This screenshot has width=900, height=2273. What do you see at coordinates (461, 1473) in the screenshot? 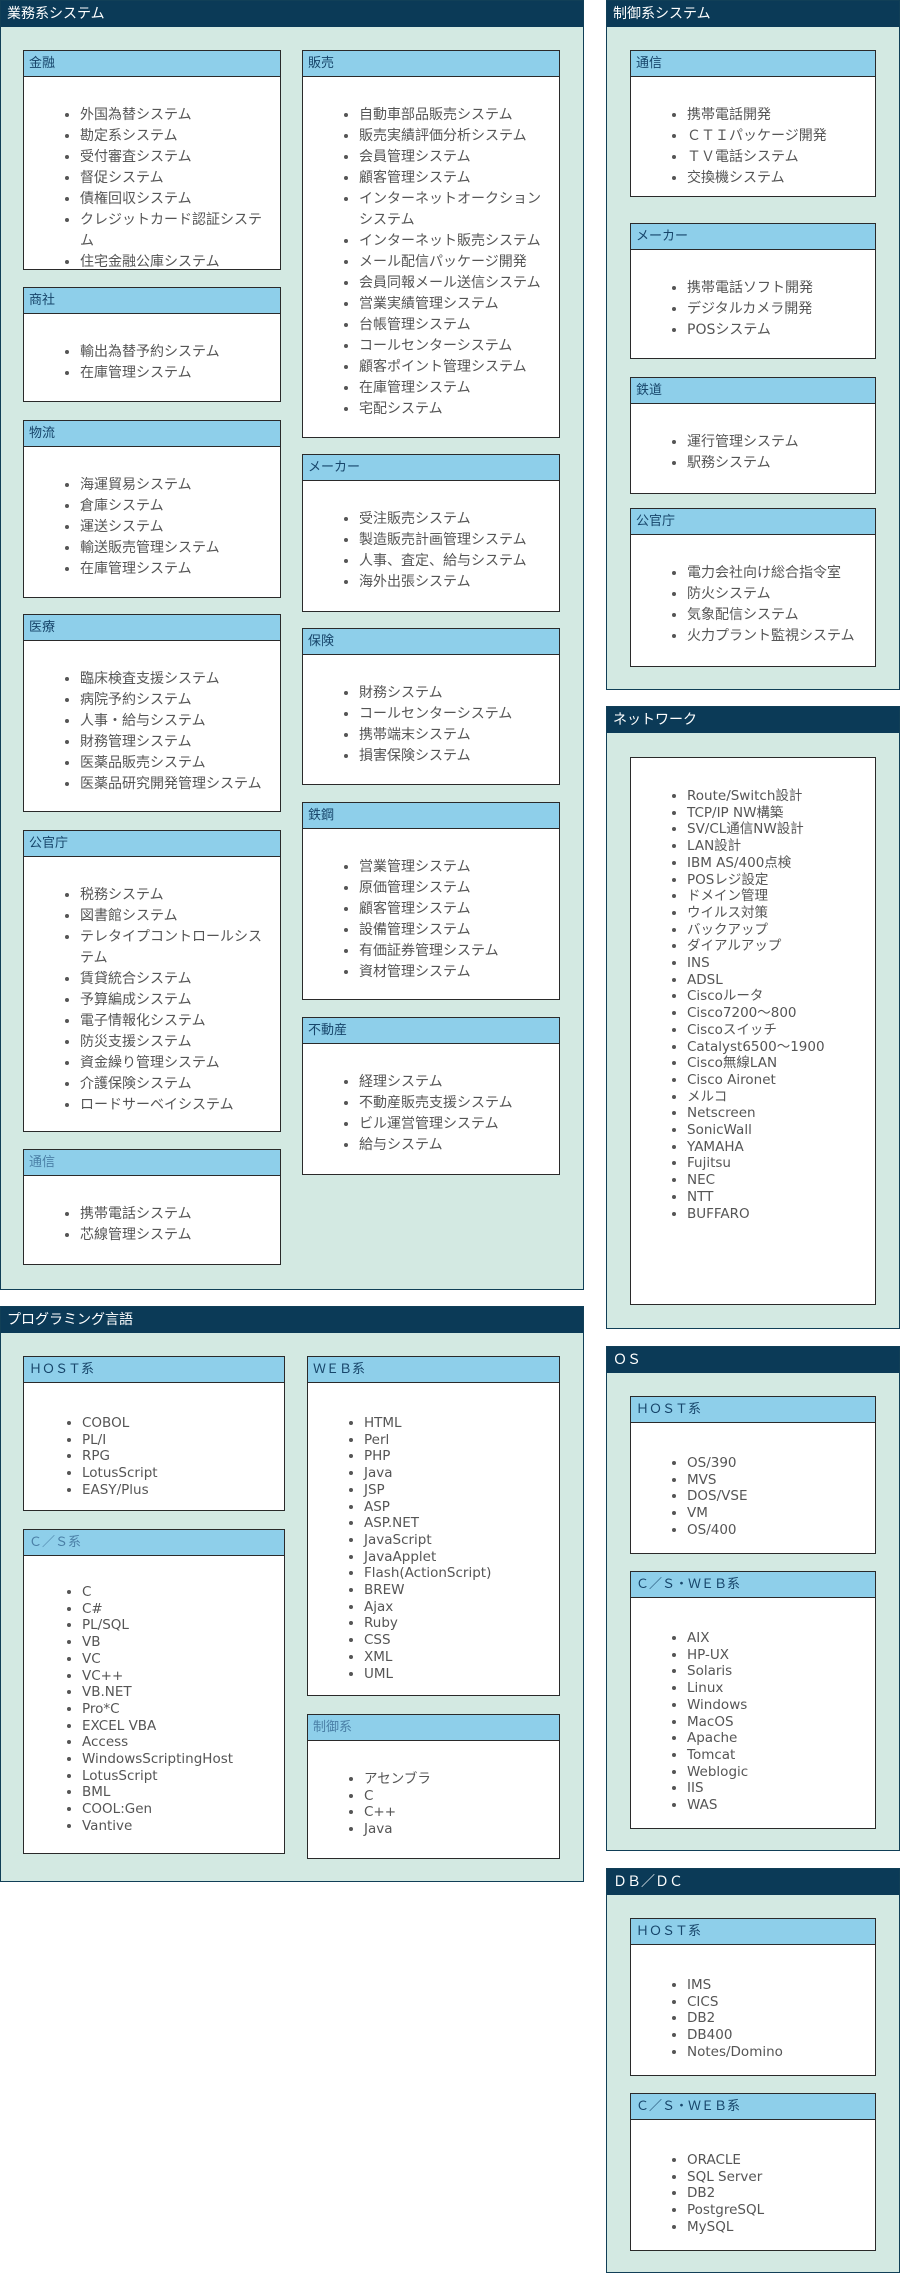
I see `list-item: Java` at bounding box center [461, 1473].